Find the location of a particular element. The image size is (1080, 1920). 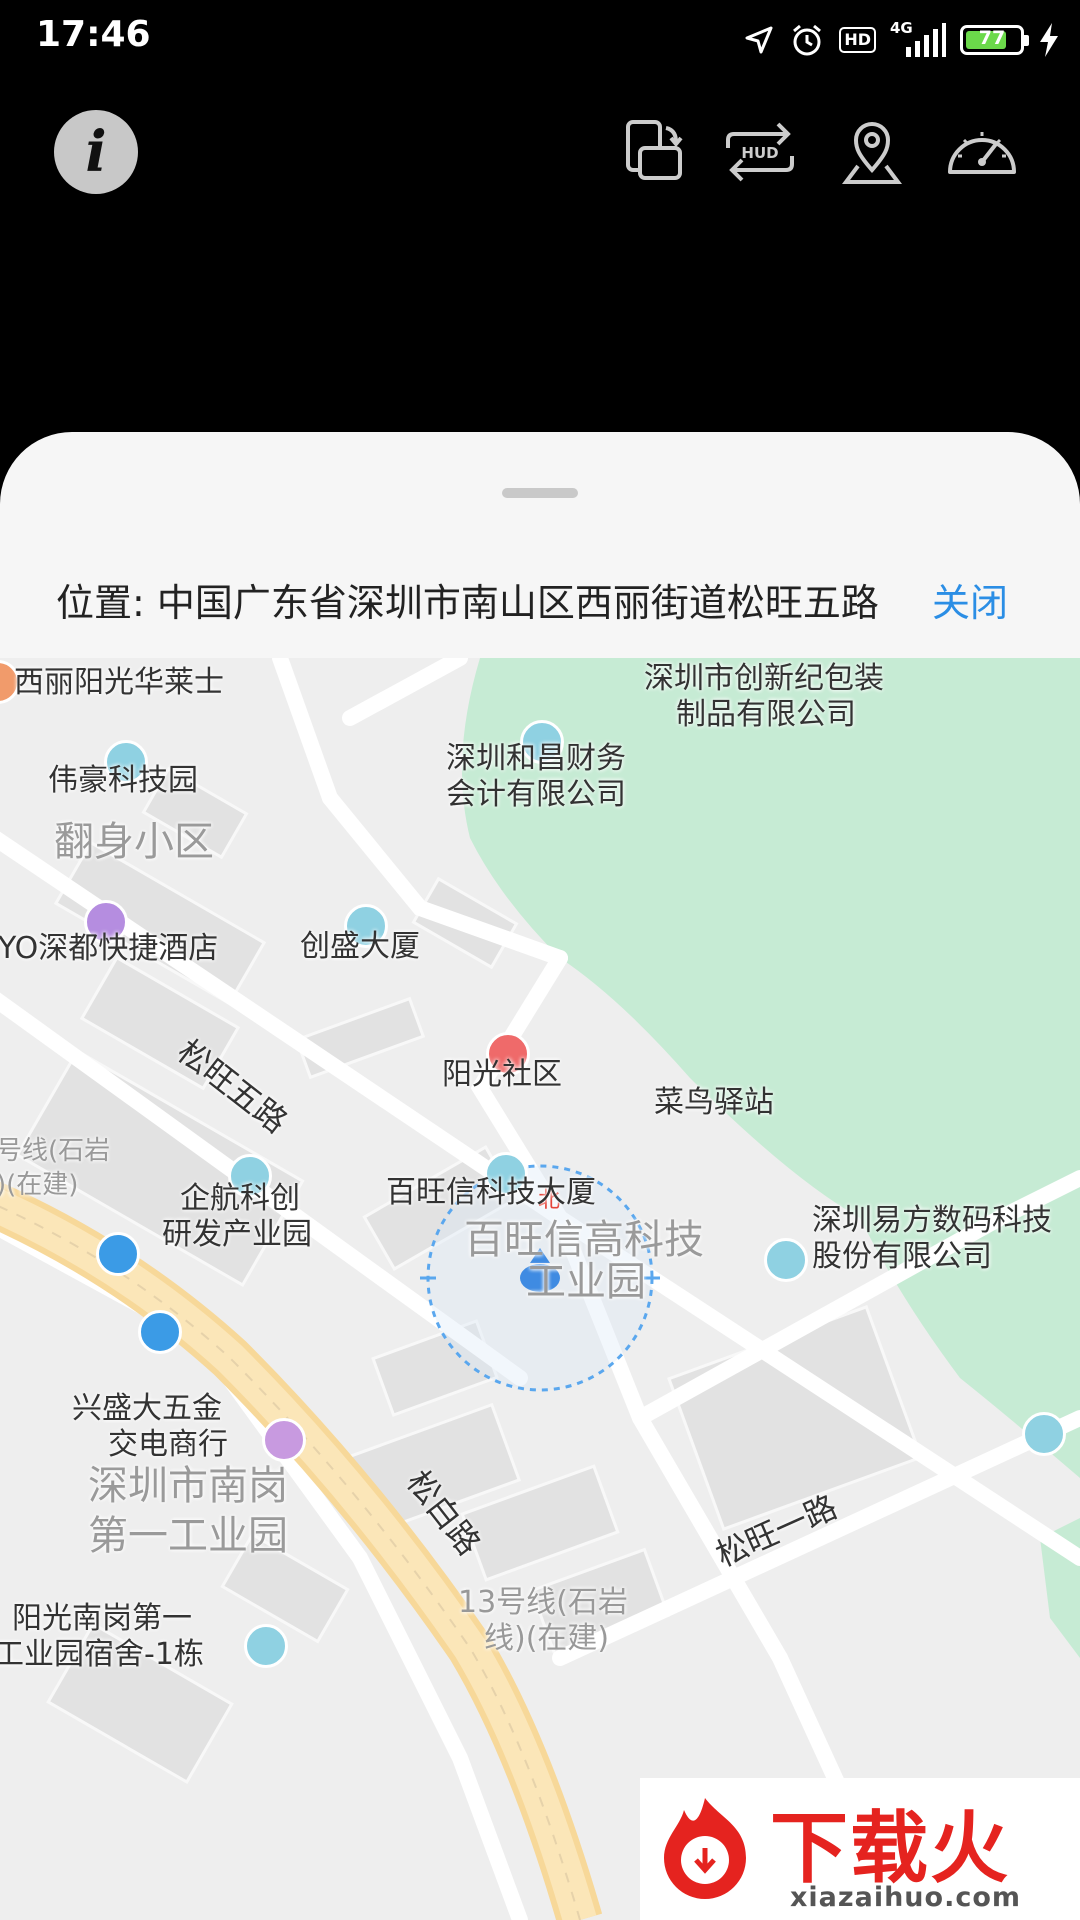

poi-label: 交电商行 is located at coordinates (168, 1445).